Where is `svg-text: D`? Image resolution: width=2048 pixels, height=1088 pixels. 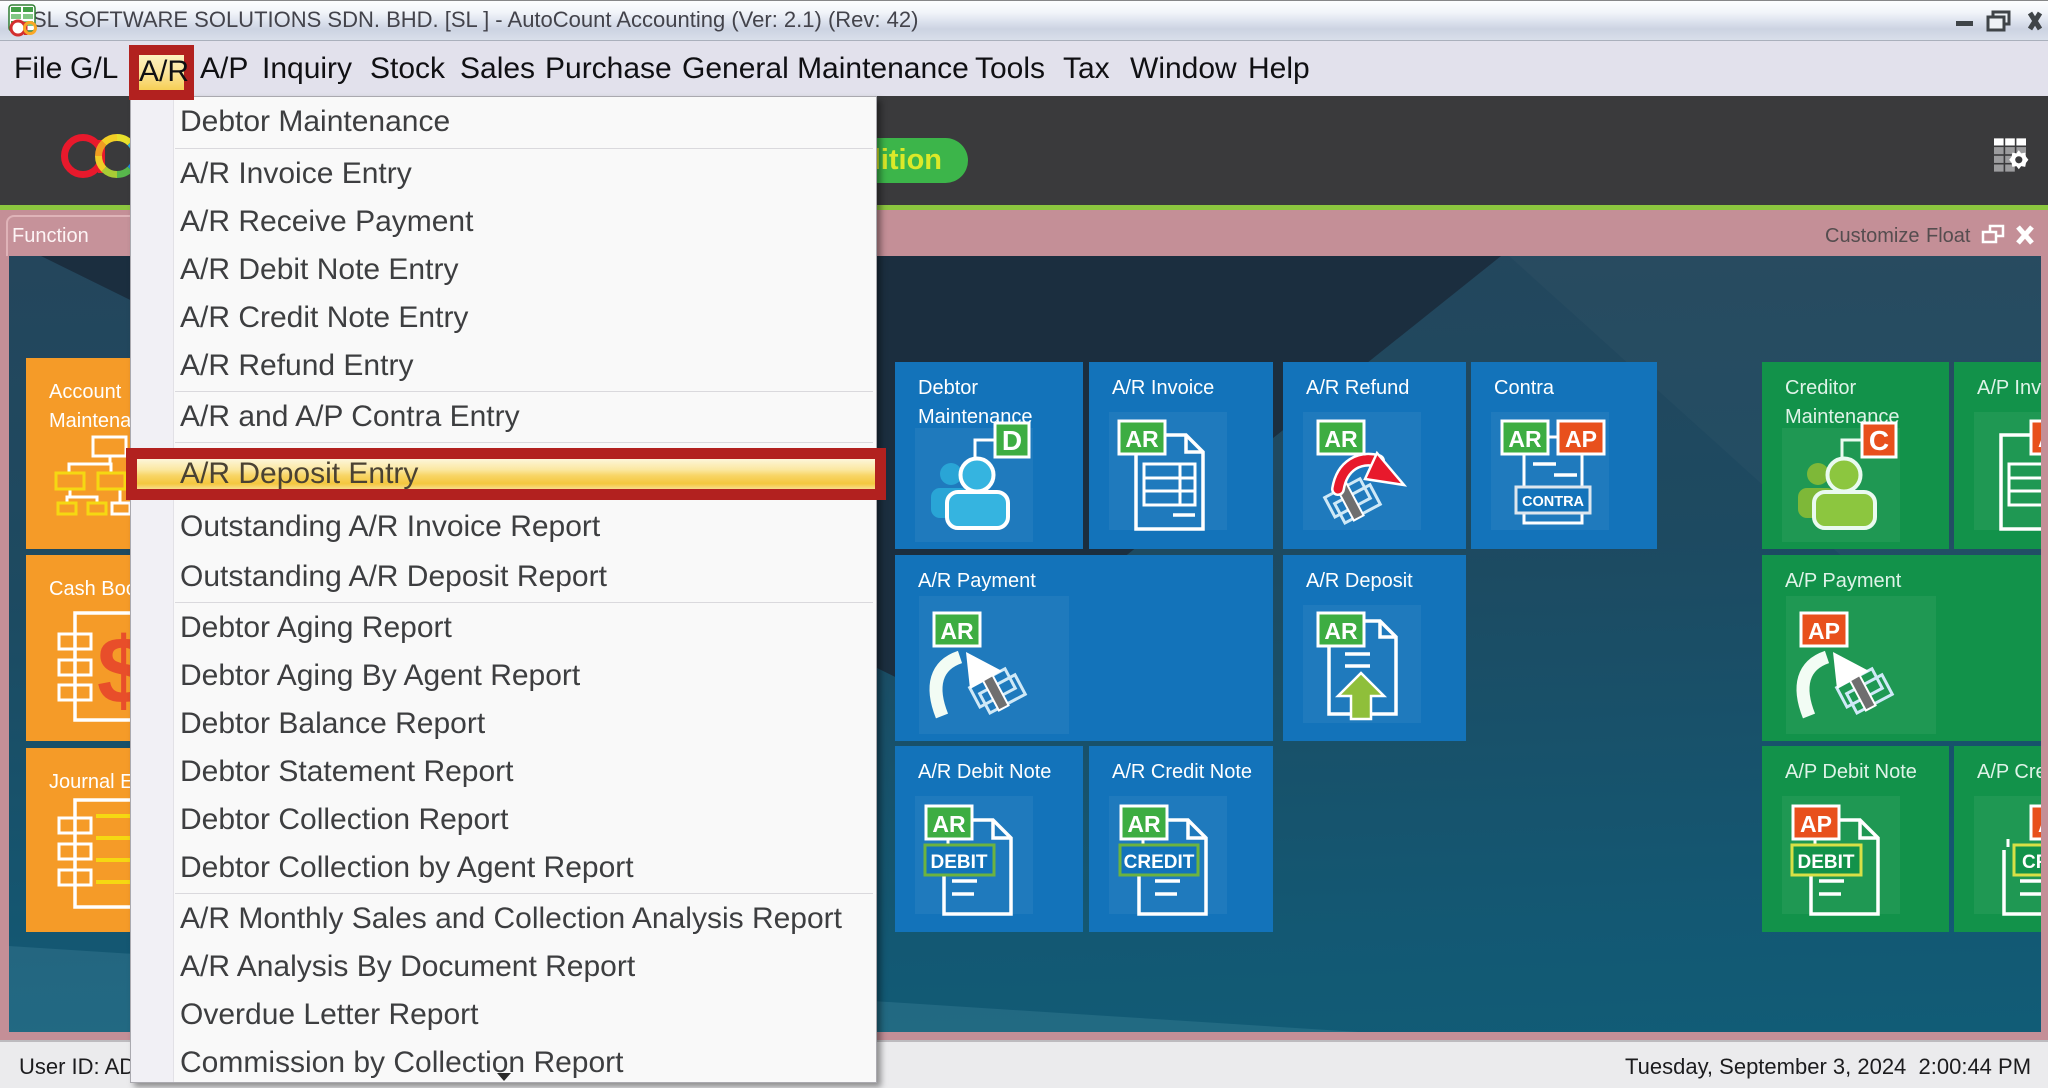
svg-text: D is located at coordinates (1012, 440).